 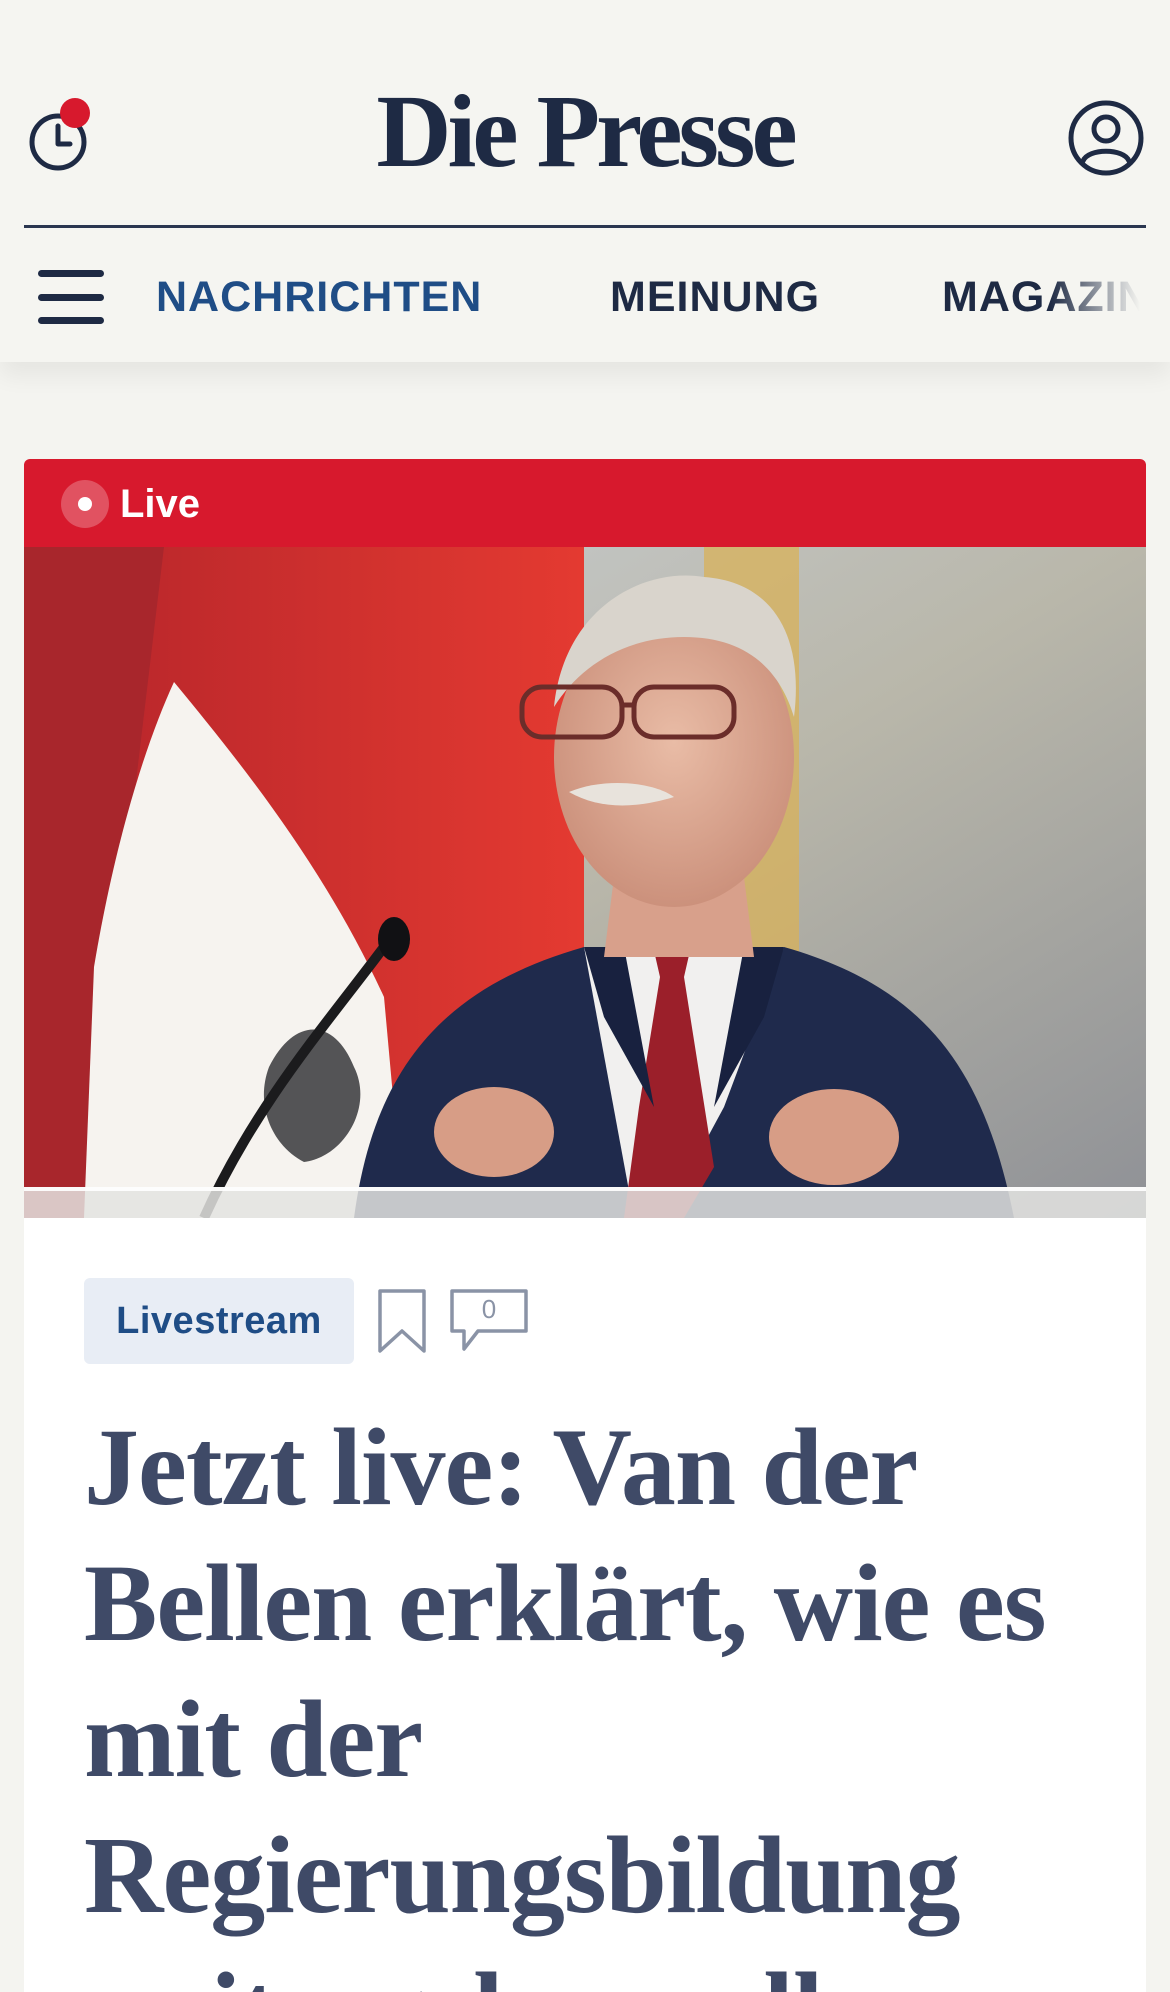 What do you see at coordinates (715, 297) in the screenshot?
I see `nav-item-meinung: MEINUNG` at bounding box center [715, 297].